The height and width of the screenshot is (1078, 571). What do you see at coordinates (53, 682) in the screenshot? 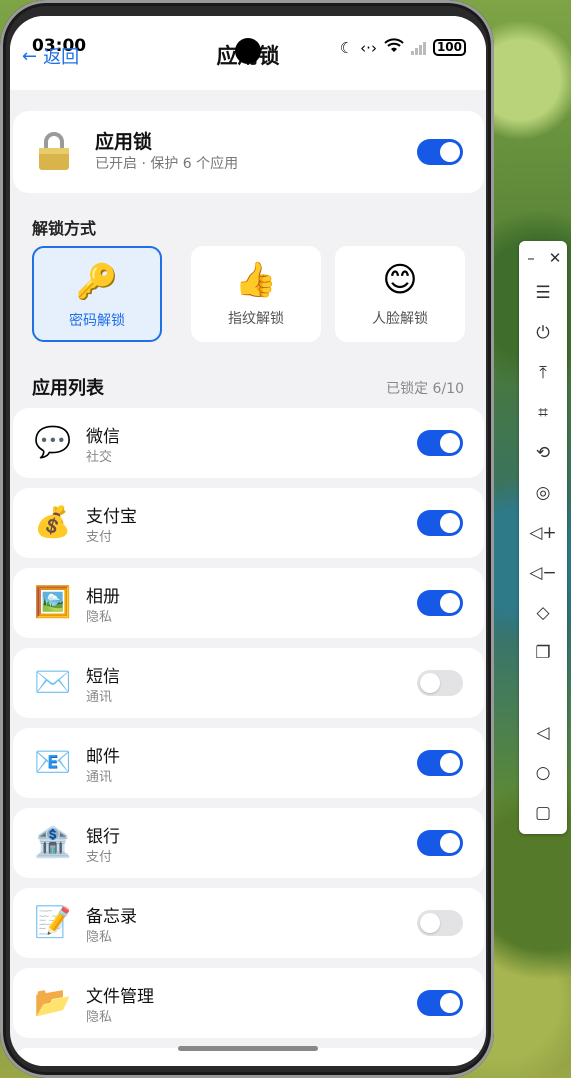
I see `envelope-icon: ✉️` at bounding box center [53, 682].